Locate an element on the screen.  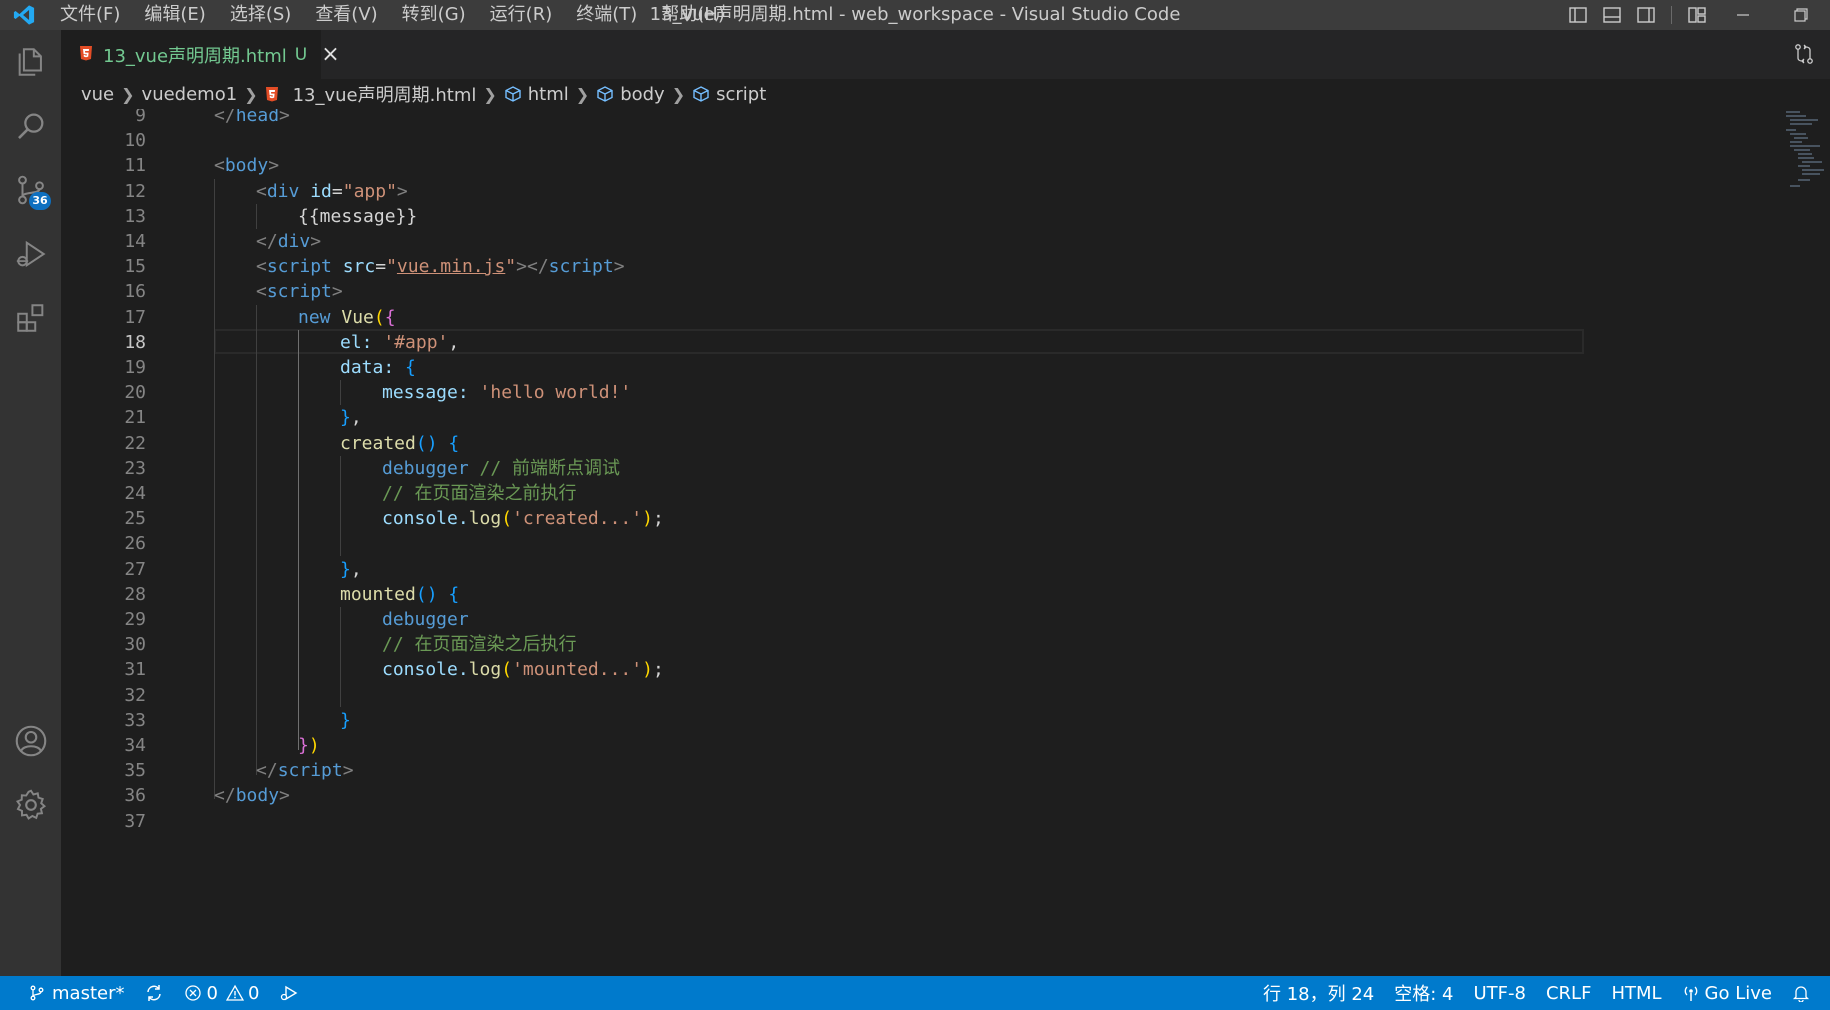
line-number: 24 is located at coordinates (135, 493).